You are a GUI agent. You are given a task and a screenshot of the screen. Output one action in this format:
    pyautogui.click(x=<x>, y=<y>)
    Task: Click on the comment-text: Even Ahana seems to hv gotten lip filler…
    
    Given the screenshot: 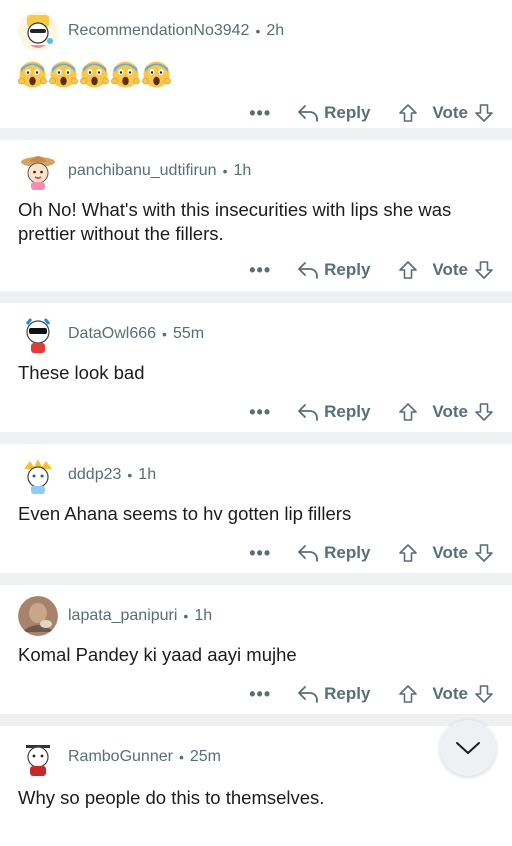 What is the action you would take?
    pyautogui.click(x=185, y=513)
    